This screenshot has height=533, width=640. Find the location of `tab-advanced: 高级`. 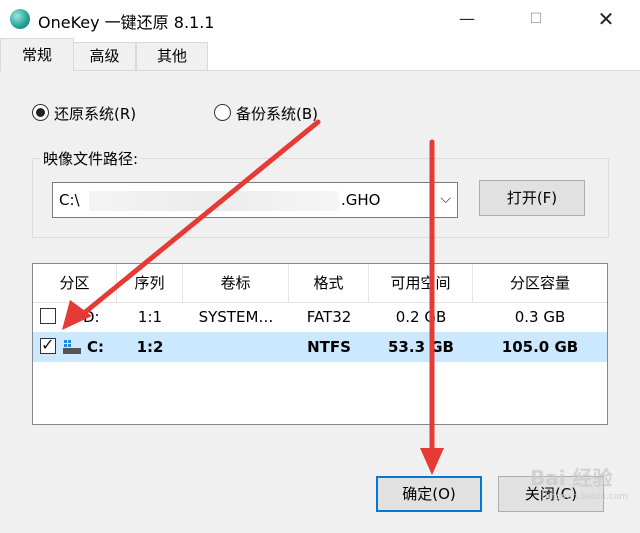

tab-advanced: 高级 is located at coordinates (104, 56).